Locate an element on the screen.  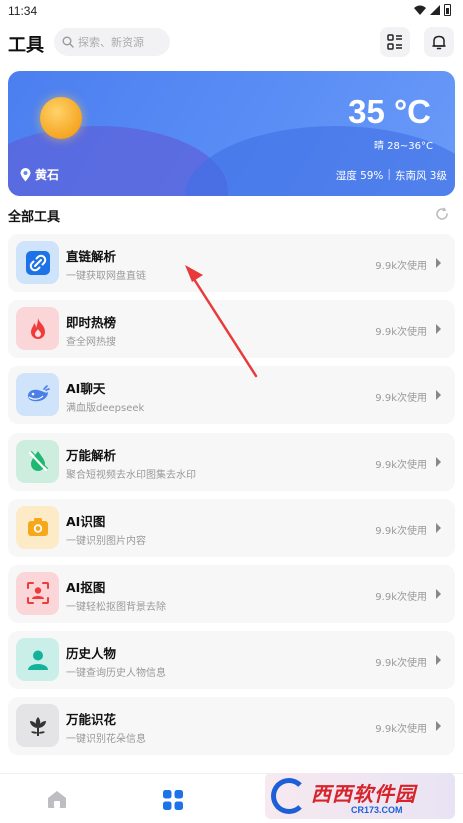
watermark-logo-icon is located at coordinates (289, 796).